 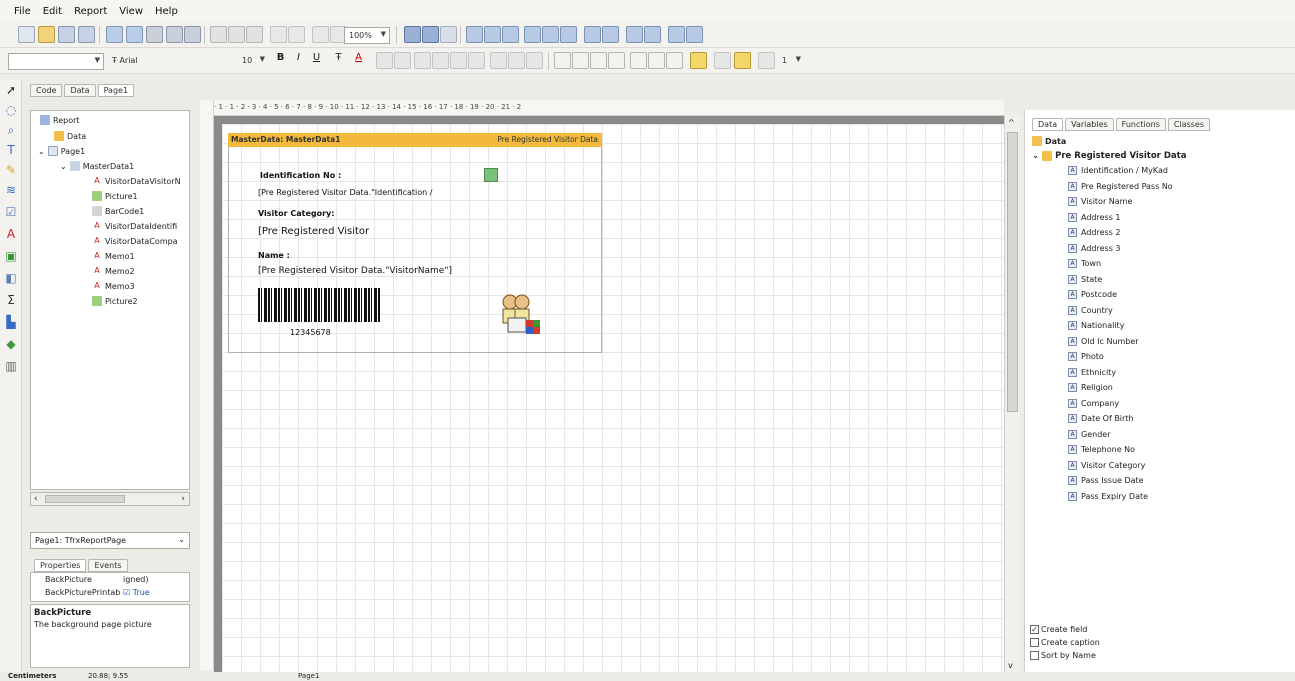 What do you see at coordinates (11, 130) in the screenshot?
I see `zoom-tool-icon: ⌕` at bounding box center [11, 130].